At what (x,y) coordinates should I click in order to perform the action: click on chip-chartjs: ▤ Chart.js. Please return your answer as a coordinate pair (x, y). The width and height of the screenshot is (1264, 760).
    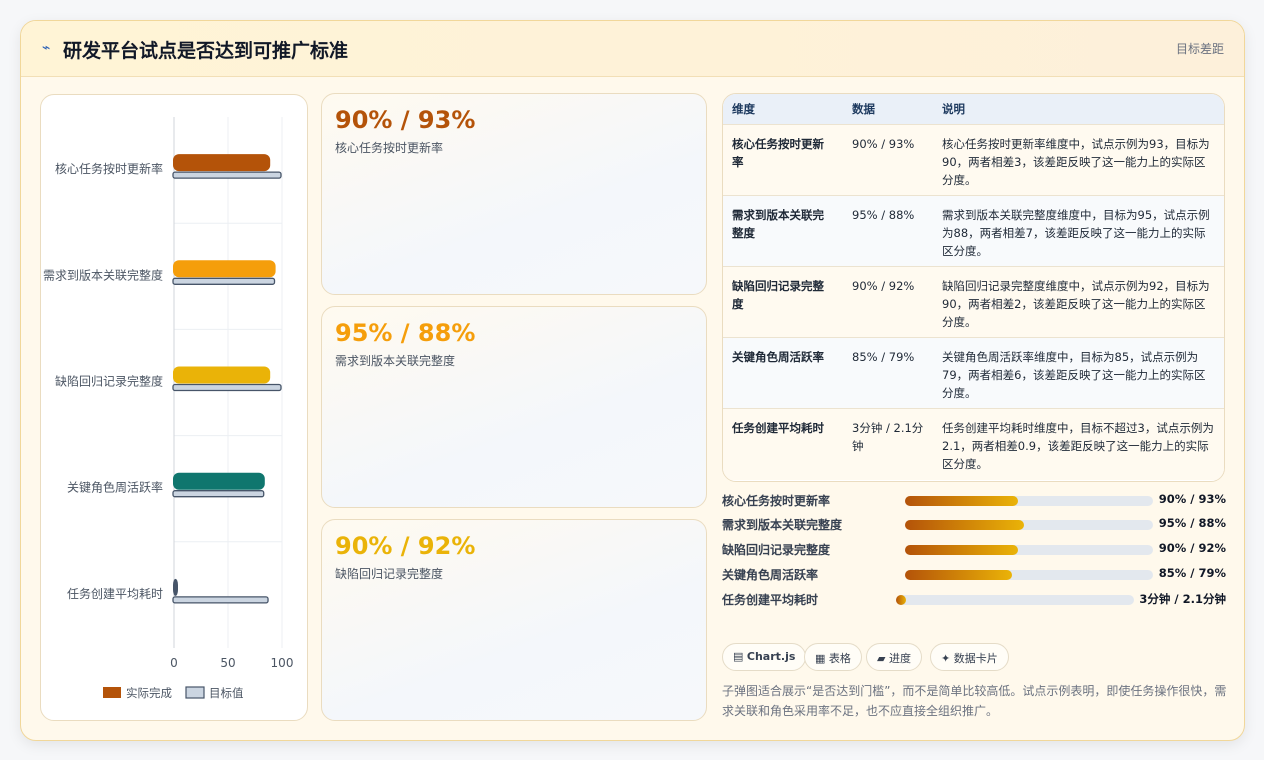
    Looking at the image, I should click on (764, 657).